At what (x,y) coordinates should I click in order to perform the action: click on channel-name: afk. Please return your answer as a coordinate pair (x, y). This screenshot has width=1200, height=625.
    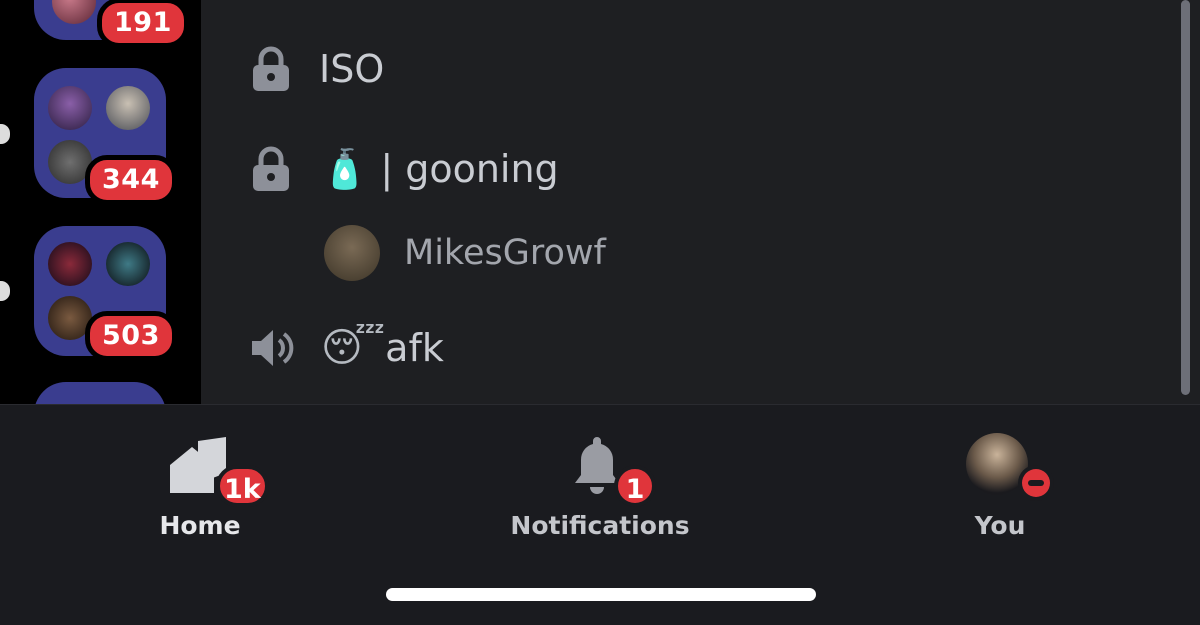
    Looking at the image, I should click on (414, 348).